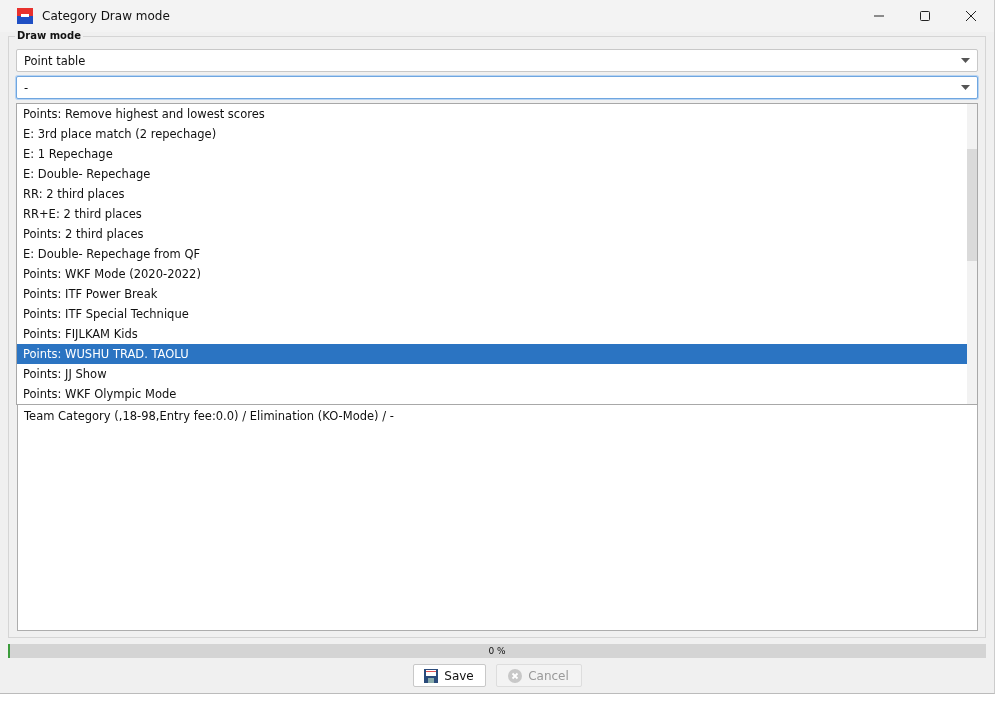  What do you see at coordinates (492, 254) in the screenshot?
I see `dropdown-option: E: Double- Repechage from QF` at bounding box center [492, 254].